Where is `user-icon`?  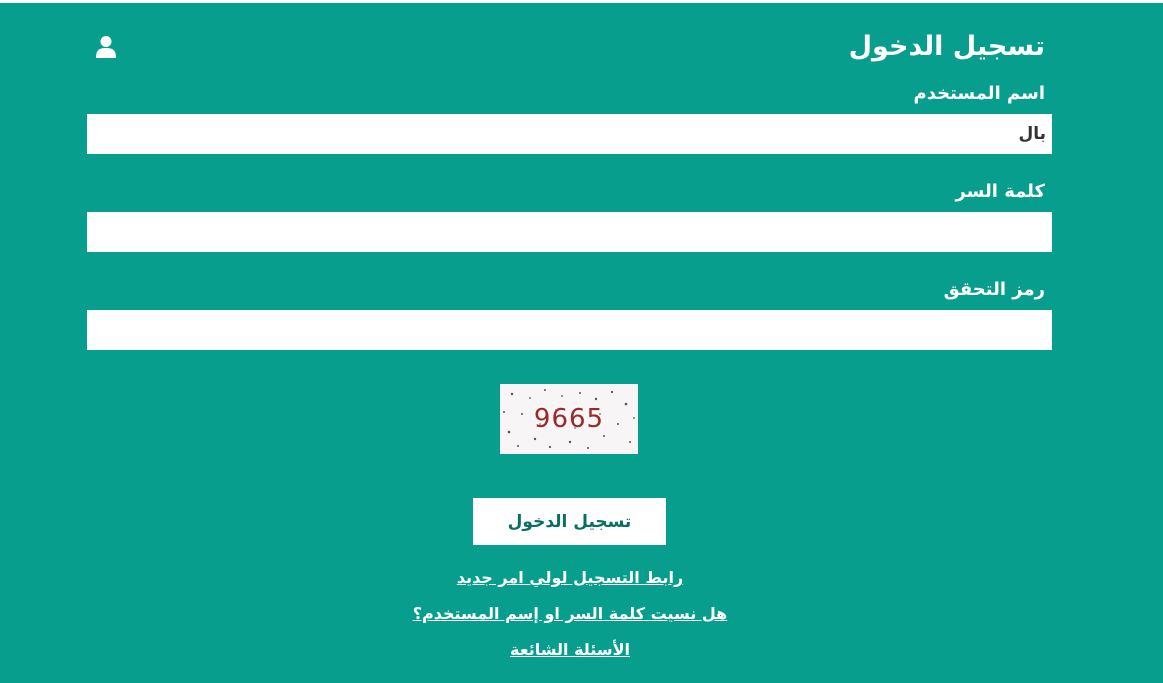 user-icon is located at coordinates (106, 47).